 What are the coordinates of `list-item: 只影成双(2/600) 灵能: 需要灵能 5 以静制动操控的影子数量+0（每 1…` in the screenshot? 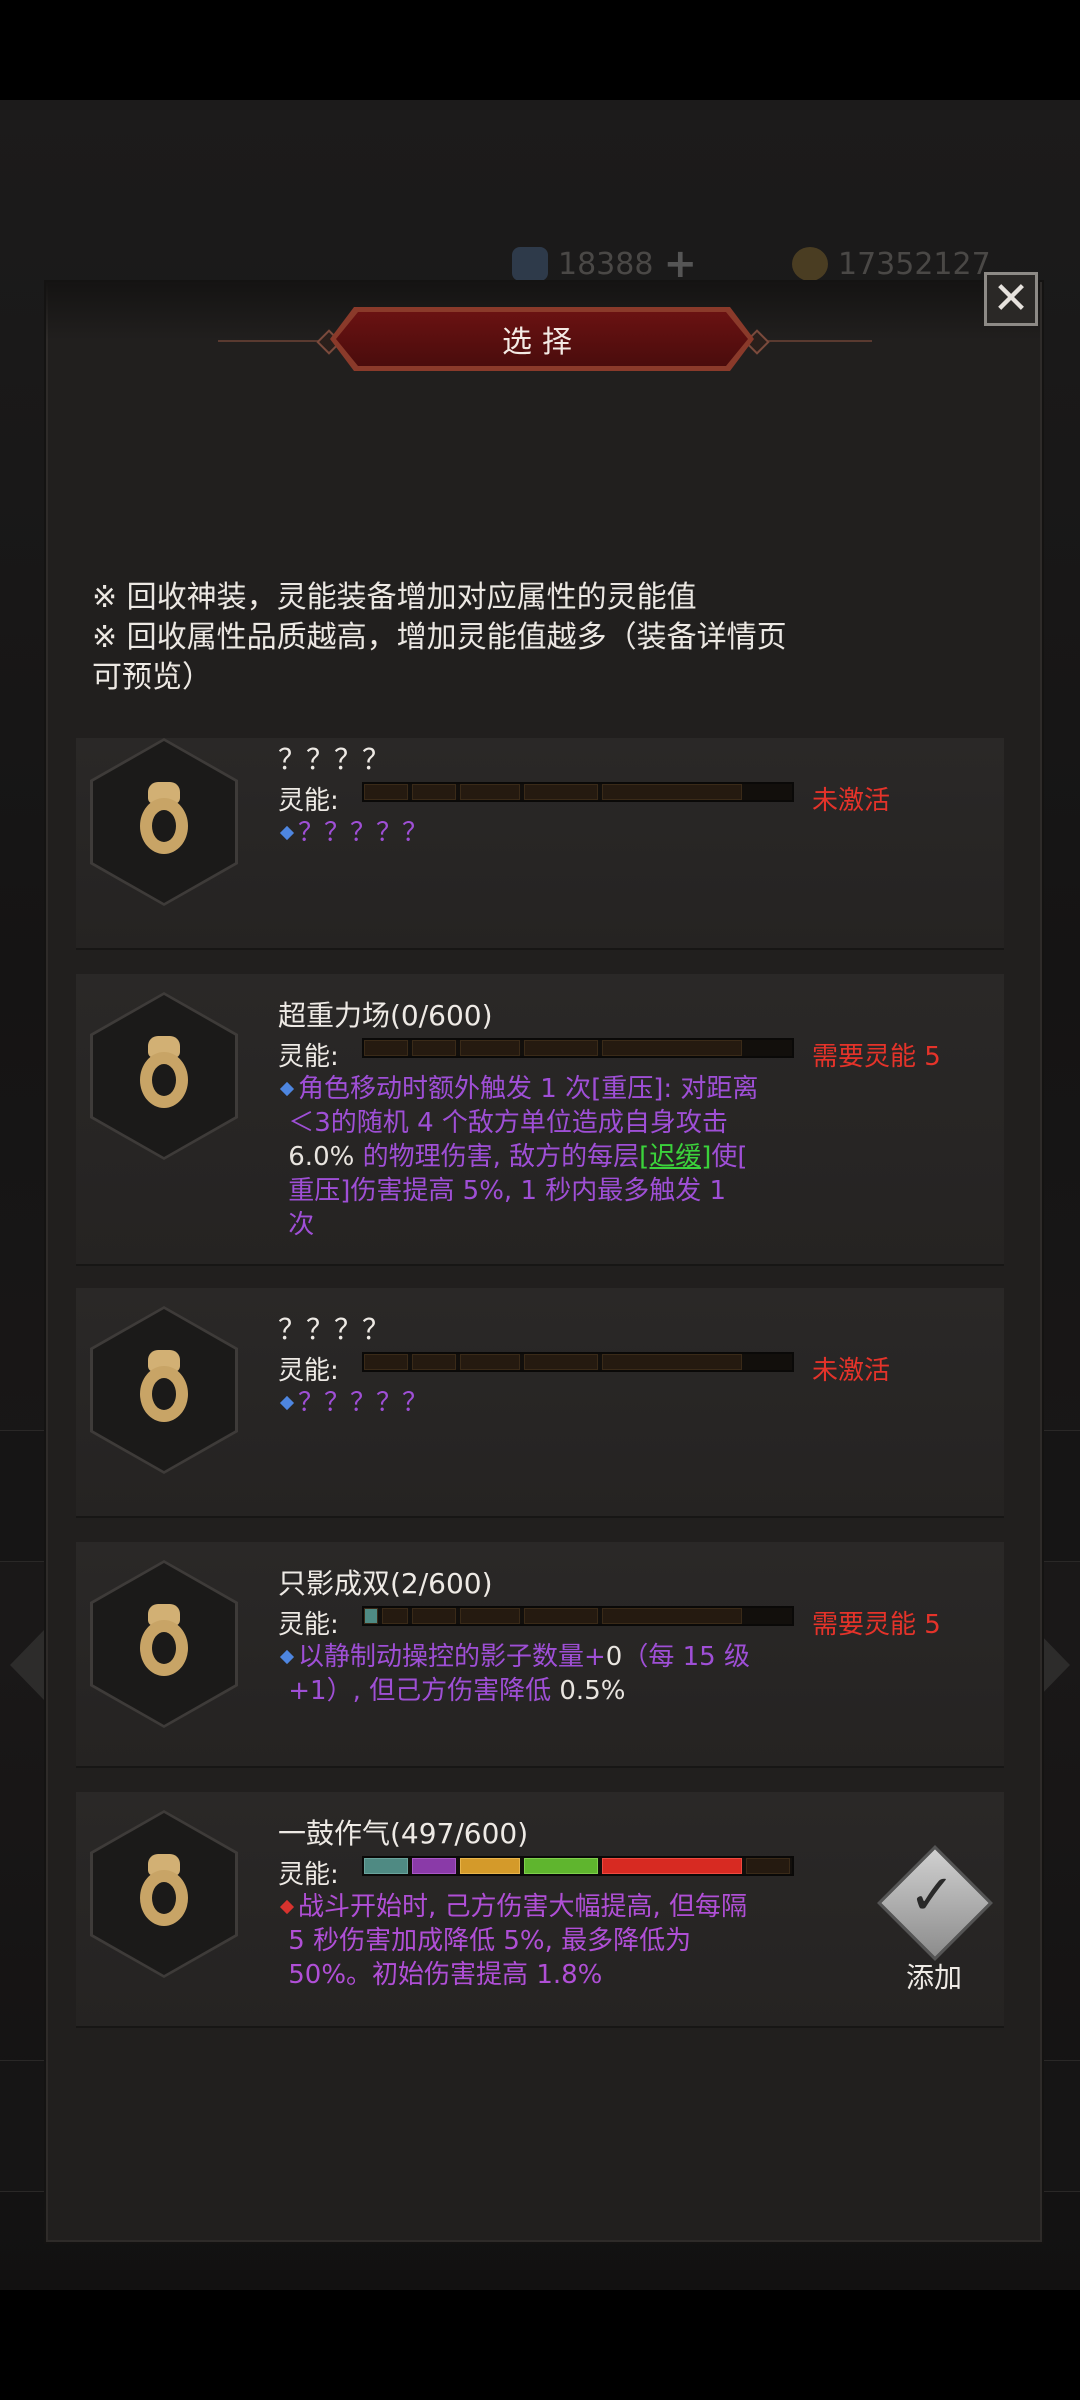 It's located at (540, 1654).